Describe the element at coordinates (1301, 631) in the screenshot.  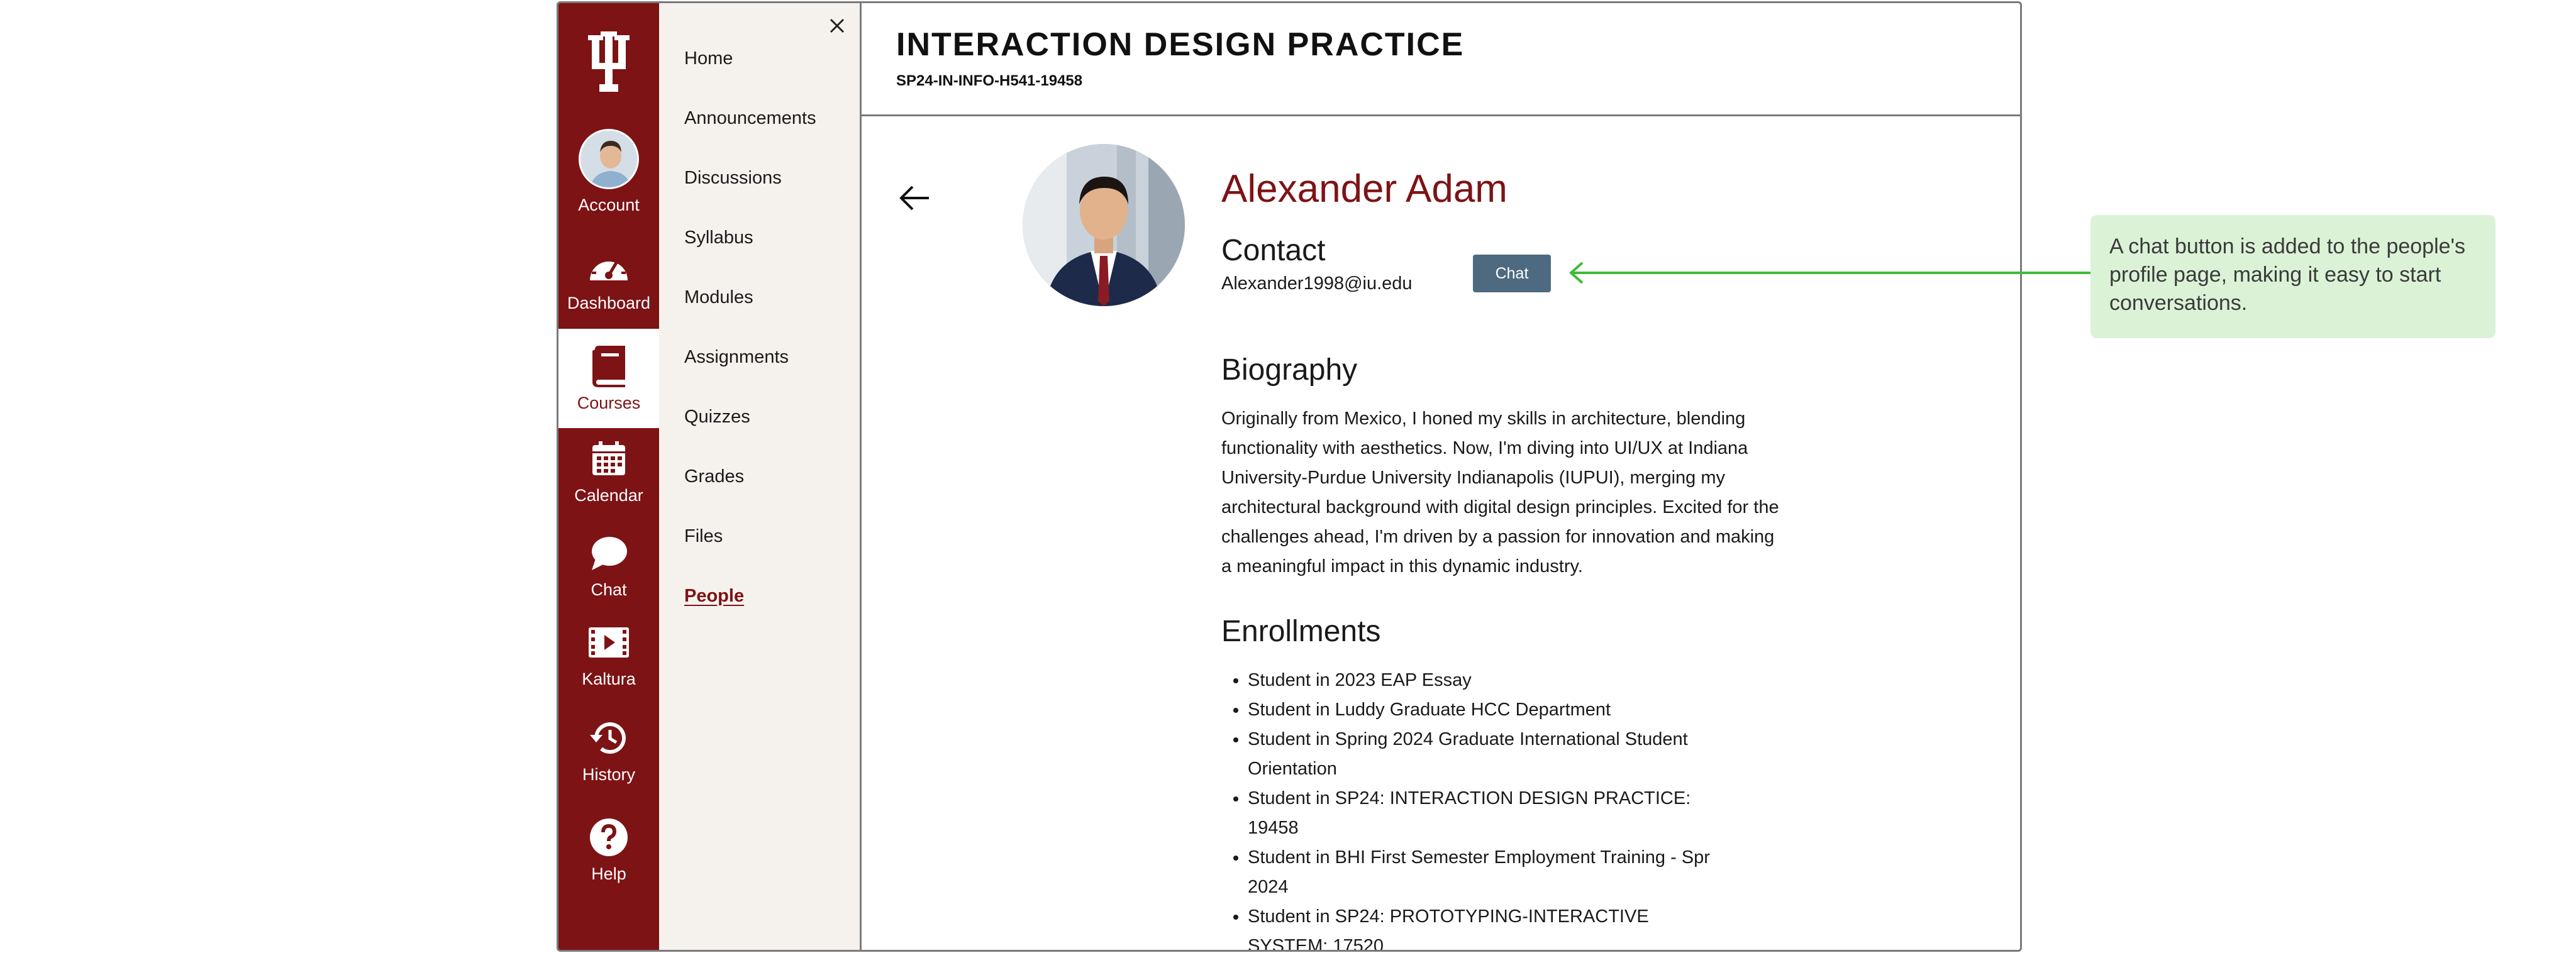
I see `enrollments-heading: Enrollments` at that location.